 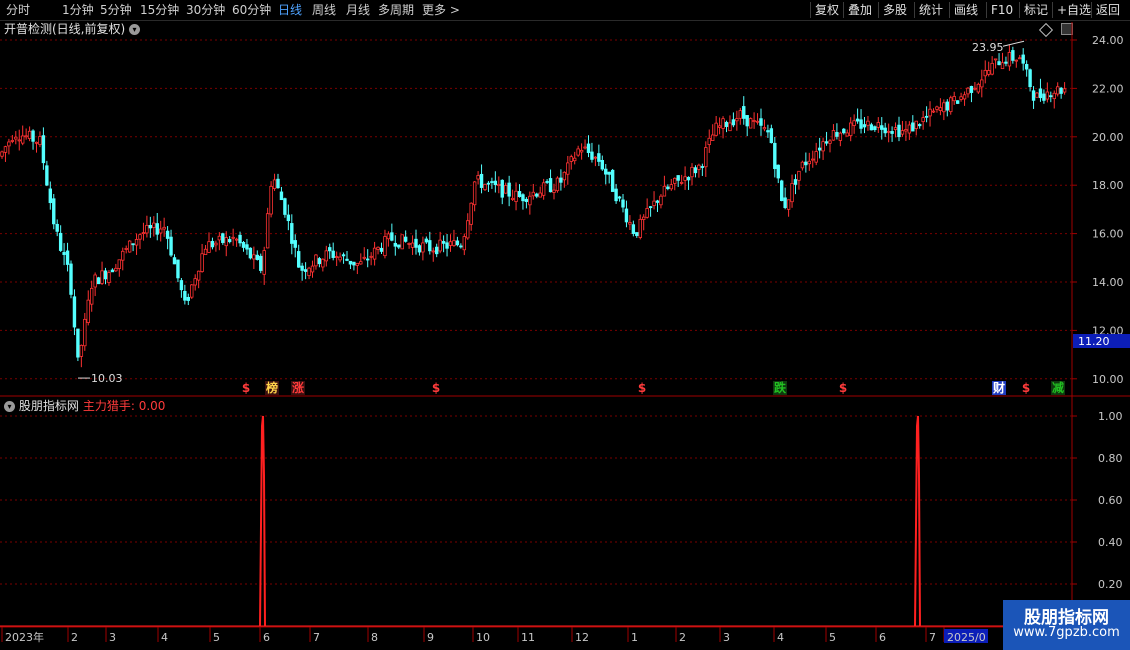 What do you see at coordinates (164, 637) in the screenshot?
I see `time-tick-label: 4` at bounding box center [164, 637].